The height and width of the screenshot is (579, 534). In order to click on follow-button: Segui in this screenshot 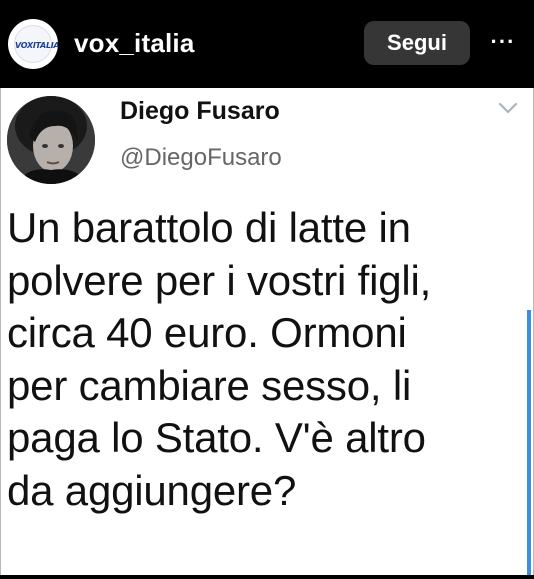, I will do `click(417, 43)`.